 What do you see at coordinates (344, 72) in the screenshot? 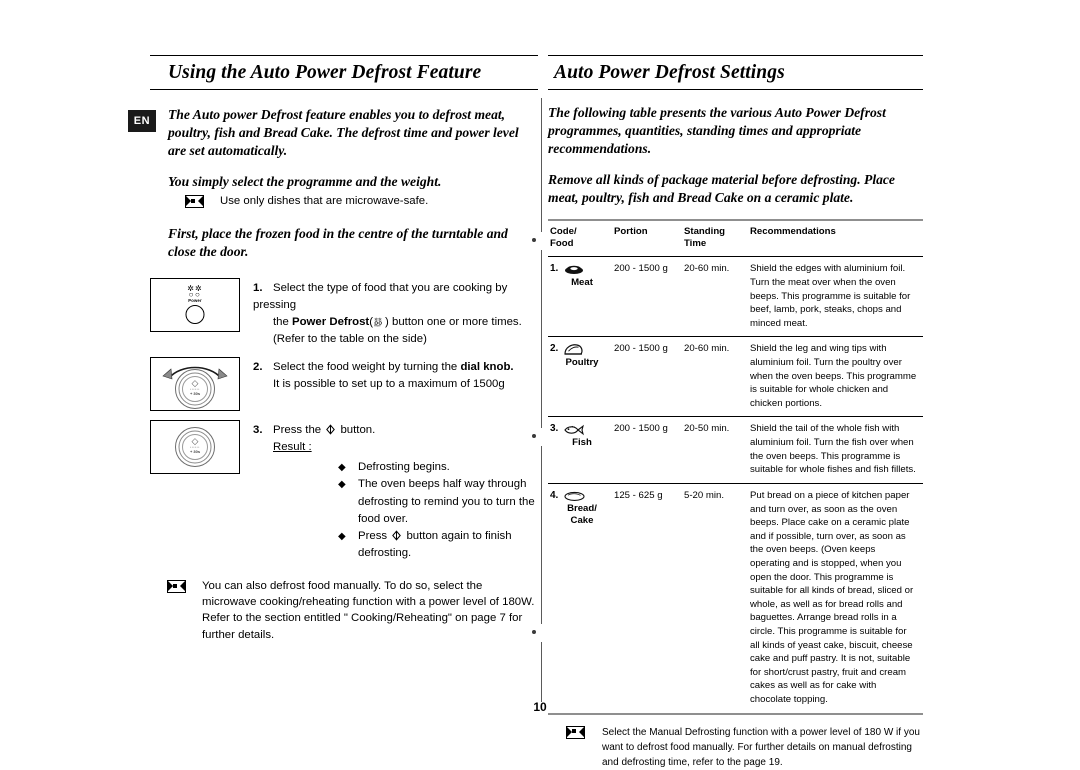
I see `left-section-heading: Using the Auto Power Defrost Feature` at bounding box center [344, 72].